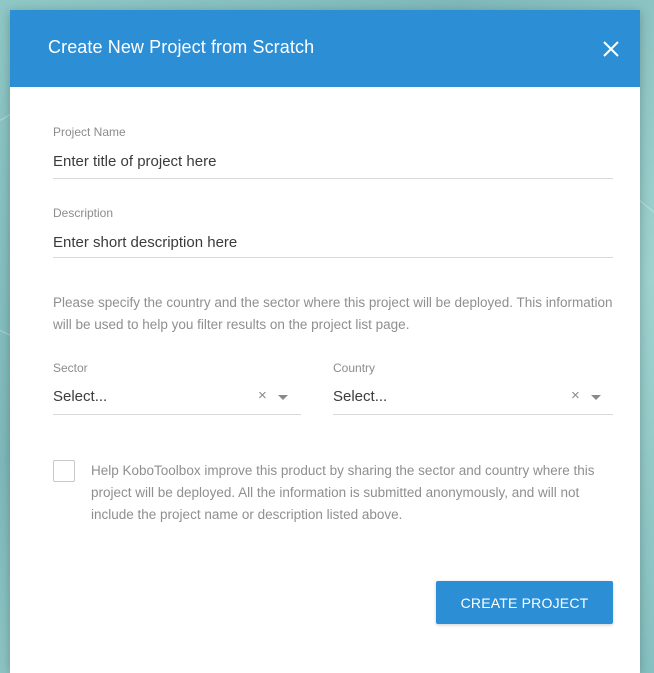  I want to click on background-line, so click(646, 207).